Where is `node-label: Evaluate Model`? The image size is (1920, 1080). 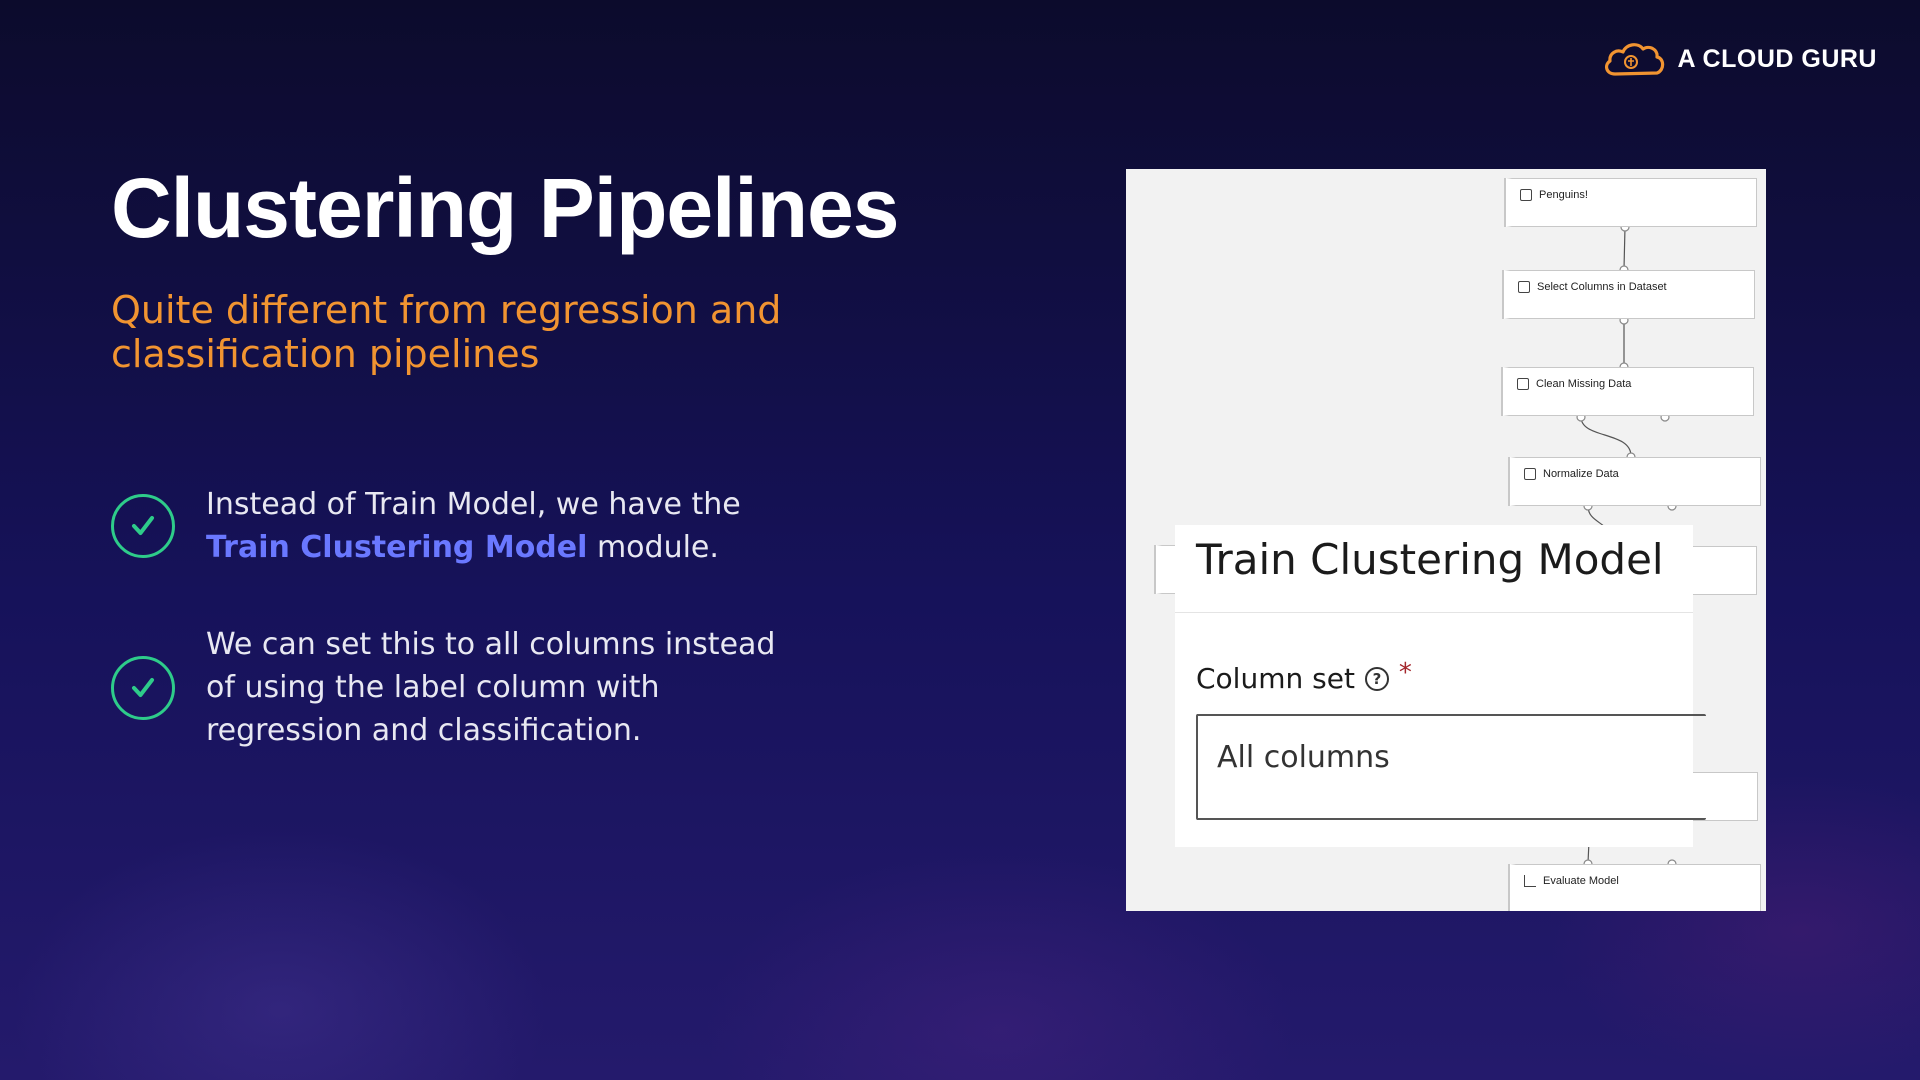 node-label: Evaluate Model is located at coordinates (1581, 881).